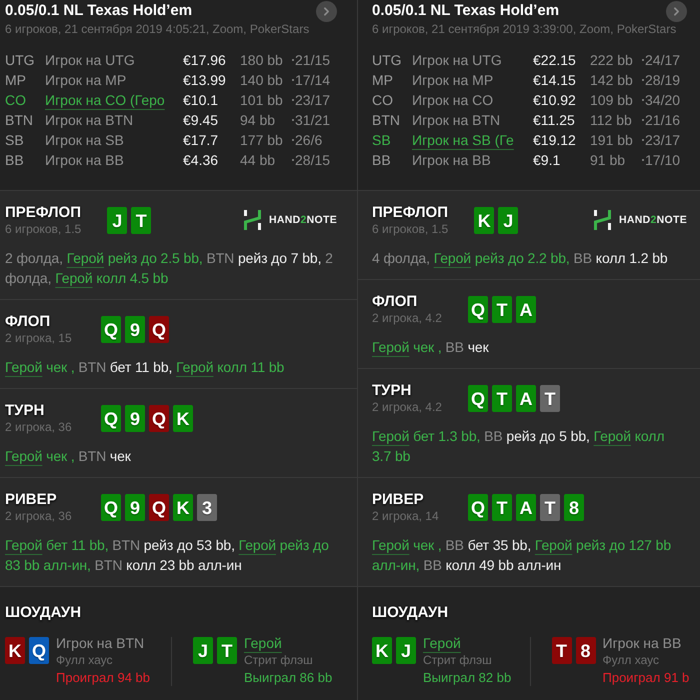 Image resolution: width=700 pixels, height=700 pixels. Describe the element at coordinates (261, 60) in the screenshot. I see `stack-in-bb: 180 bb` at that location.